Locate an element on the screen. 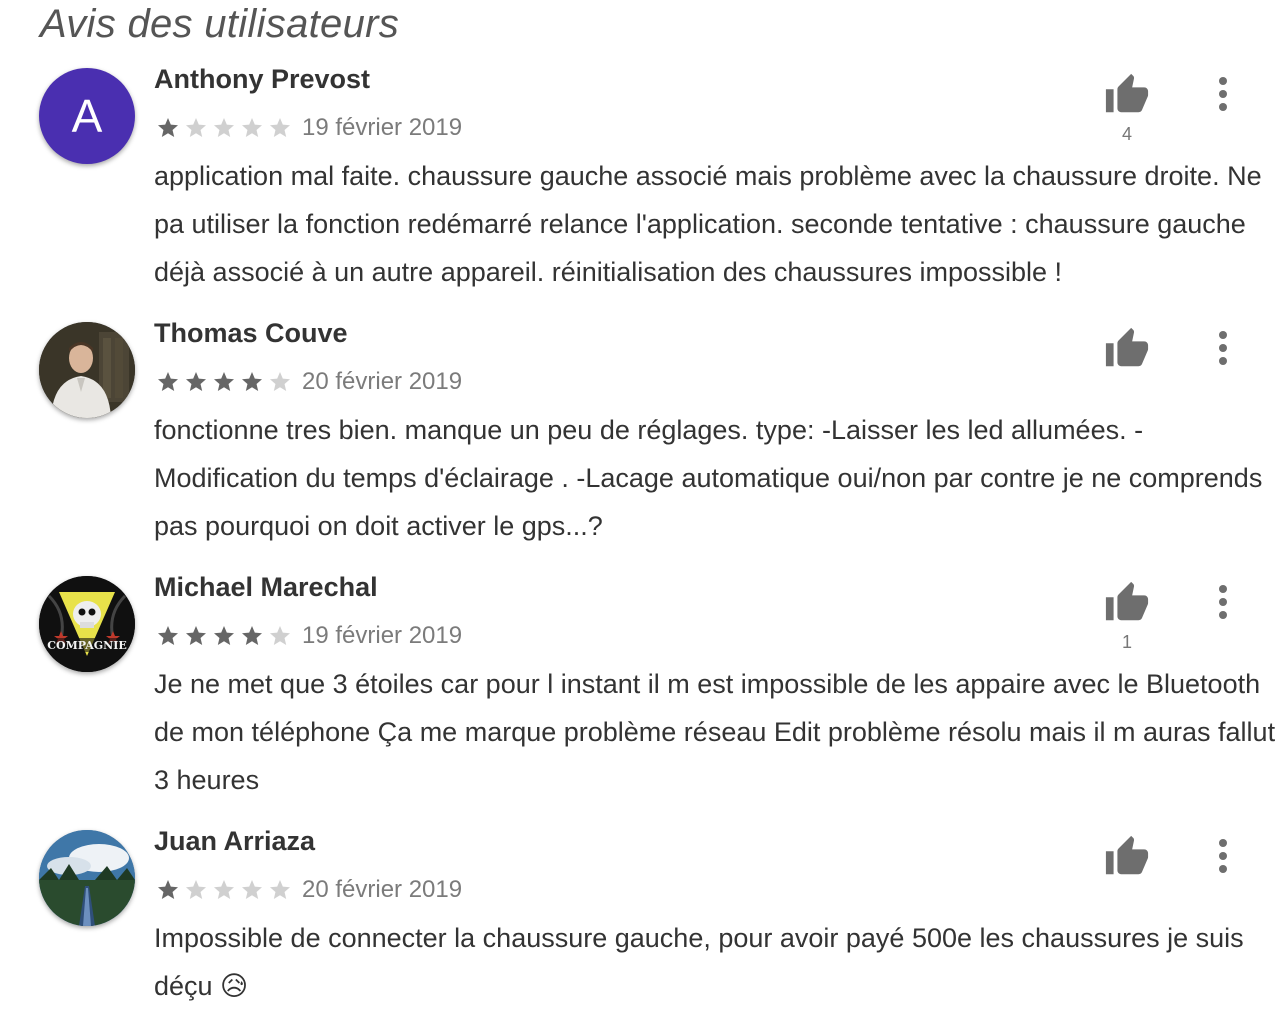 This screenshot has height=1020, width=1287. author-name: Juan Arriaza is located at coordinates (235, 841).